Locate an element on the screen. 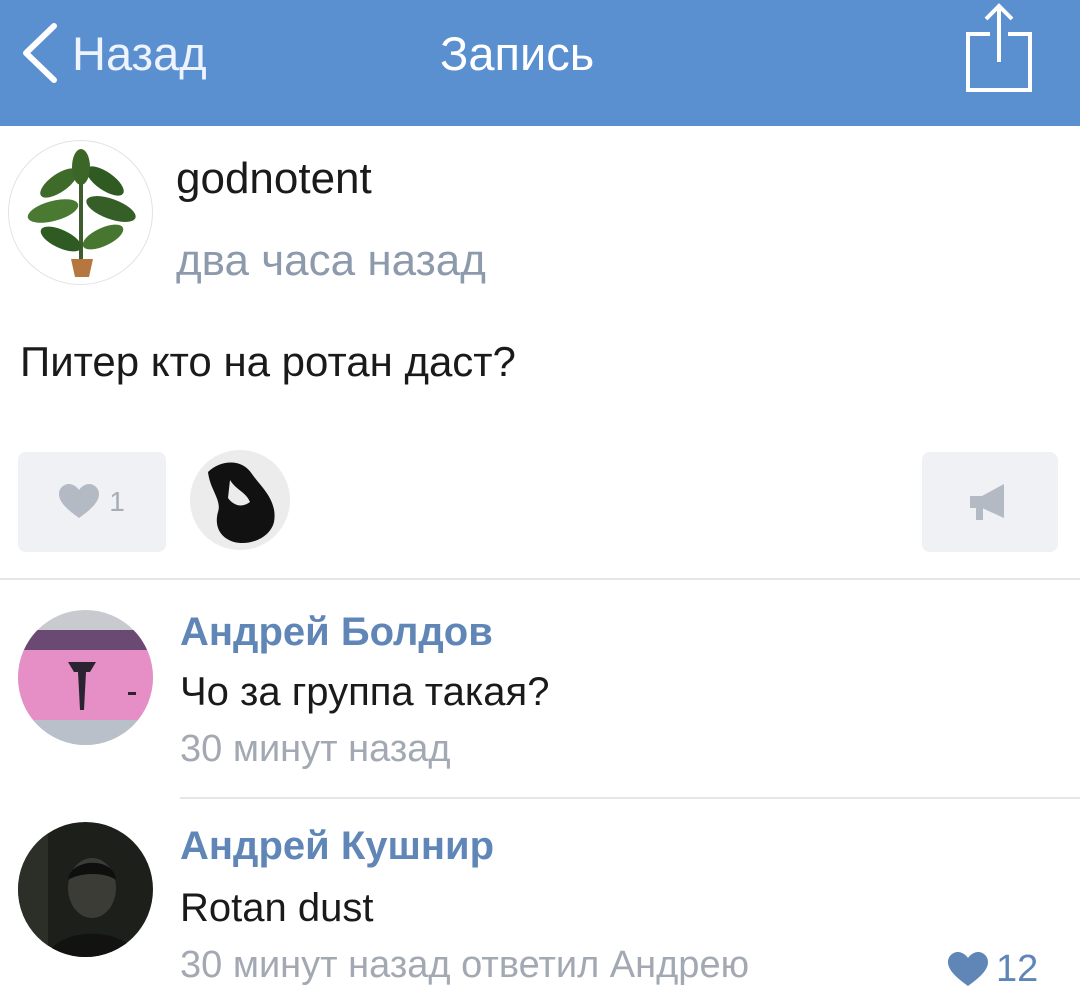 The height and width of the screenshot is (999, 1080). post-time: два часа назад is located at coordinates (331, 260).